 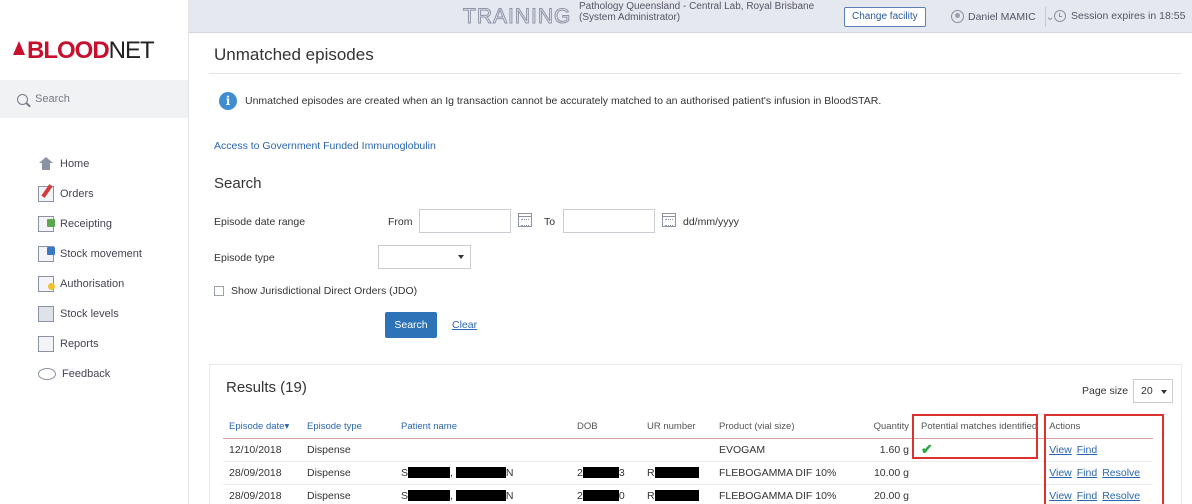 I want to click on cell-date: 12/10/2018, so click(x=262, y=450).